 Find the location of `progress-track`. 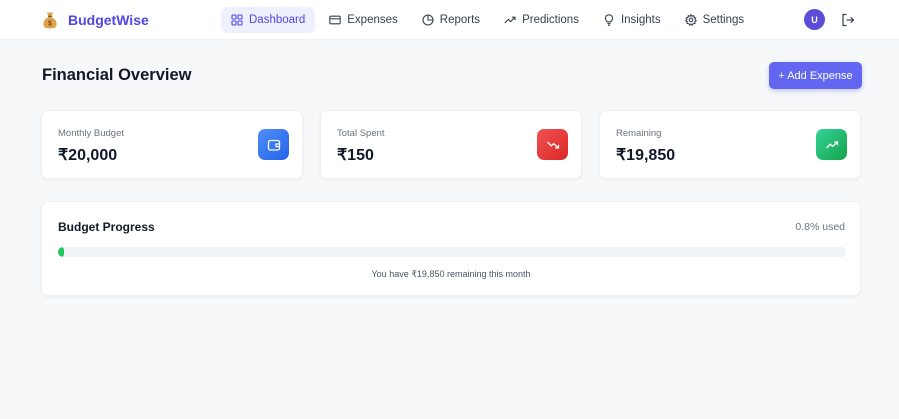

progress-track is located at coordinates (452, 252).